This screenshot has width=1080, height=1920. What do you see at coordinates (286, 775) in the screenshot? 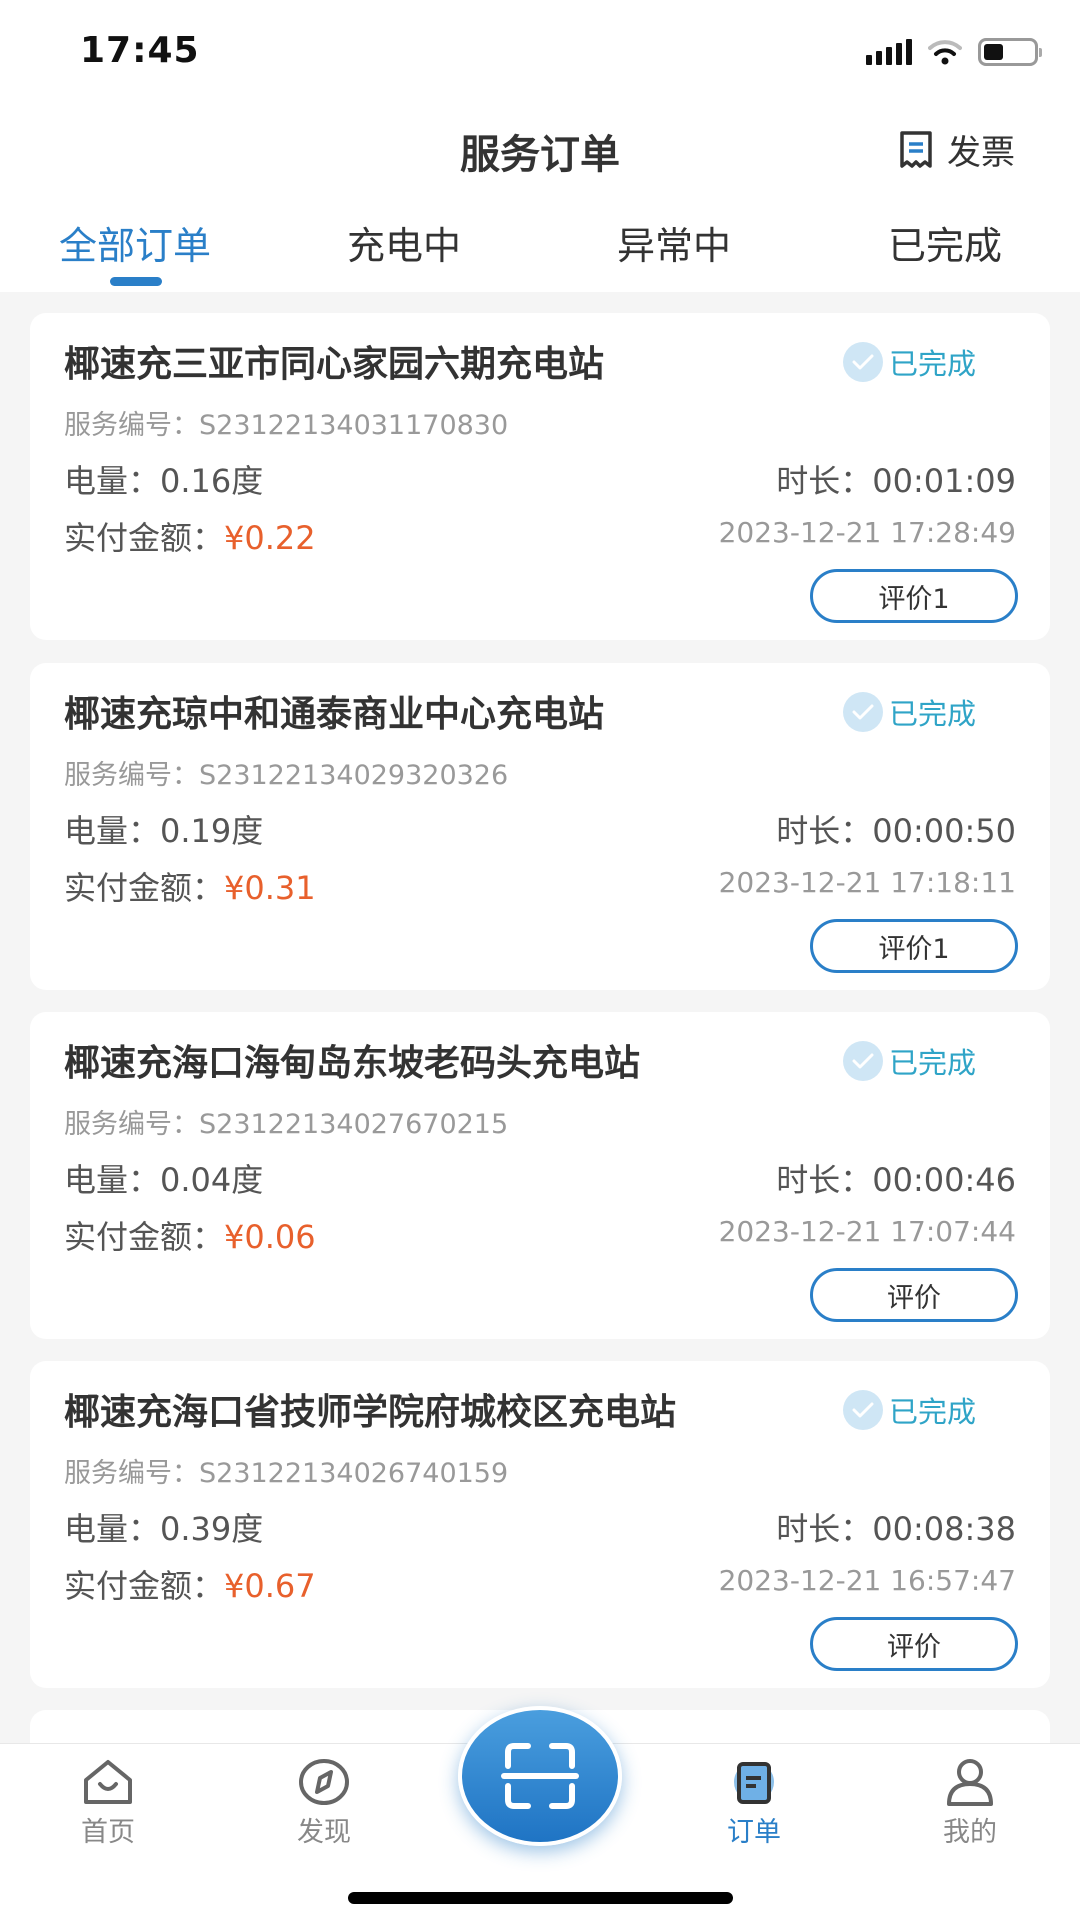
I see `service-number: 服务编号：S23122134029320326` at bounding box center [286, 775].